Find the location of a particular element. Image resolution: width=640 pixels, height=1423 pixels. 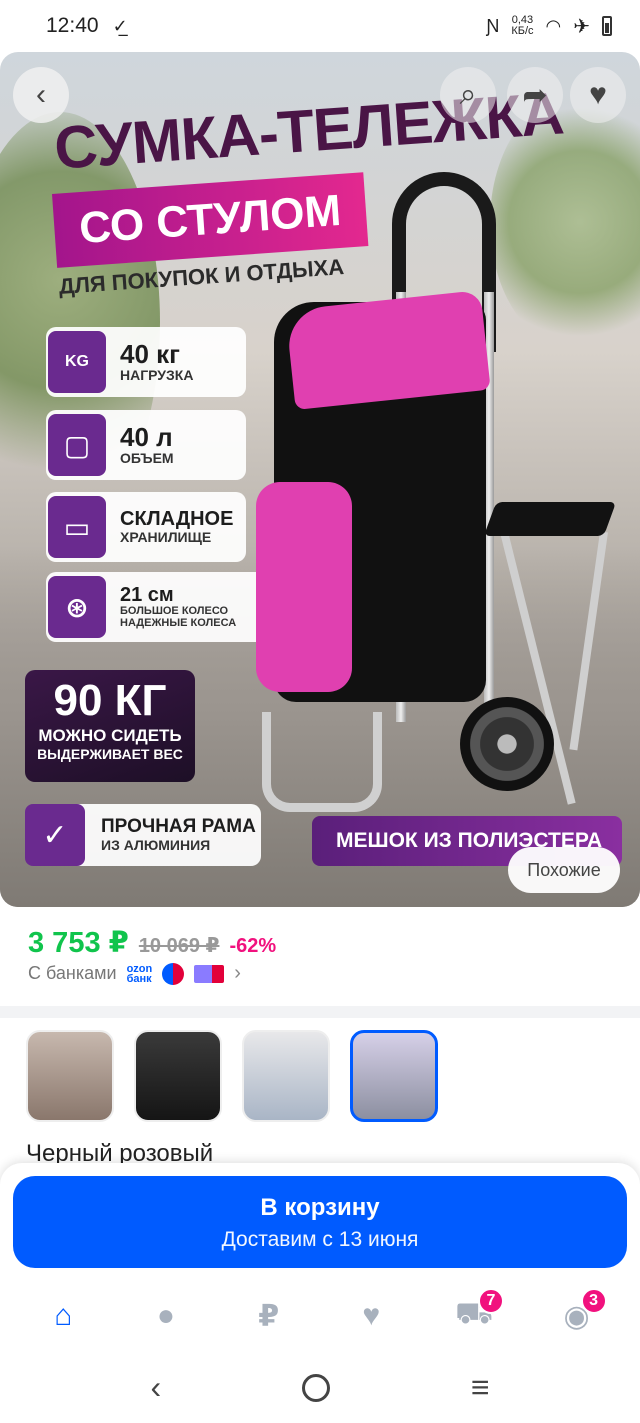

ozon-bank-line2: банк is located at coordinates (139, 978).